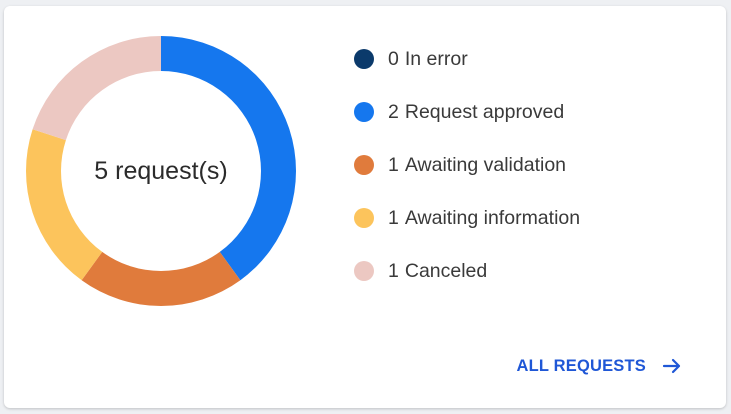 Image resolution: width=731 pixels, height=414 pixels. I want to click on legend-dot-request-approved, so click(364, 112).